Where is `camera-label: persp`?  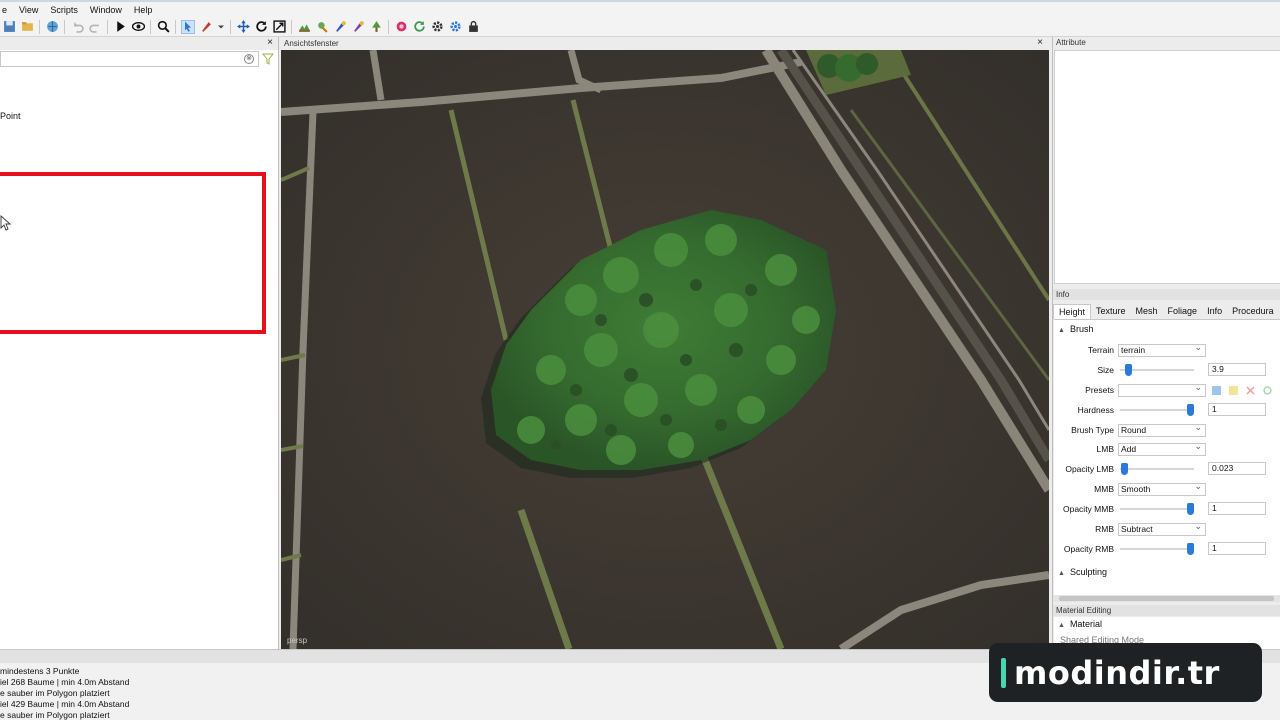
camera-label: persp is located at coordinates (297, 640).